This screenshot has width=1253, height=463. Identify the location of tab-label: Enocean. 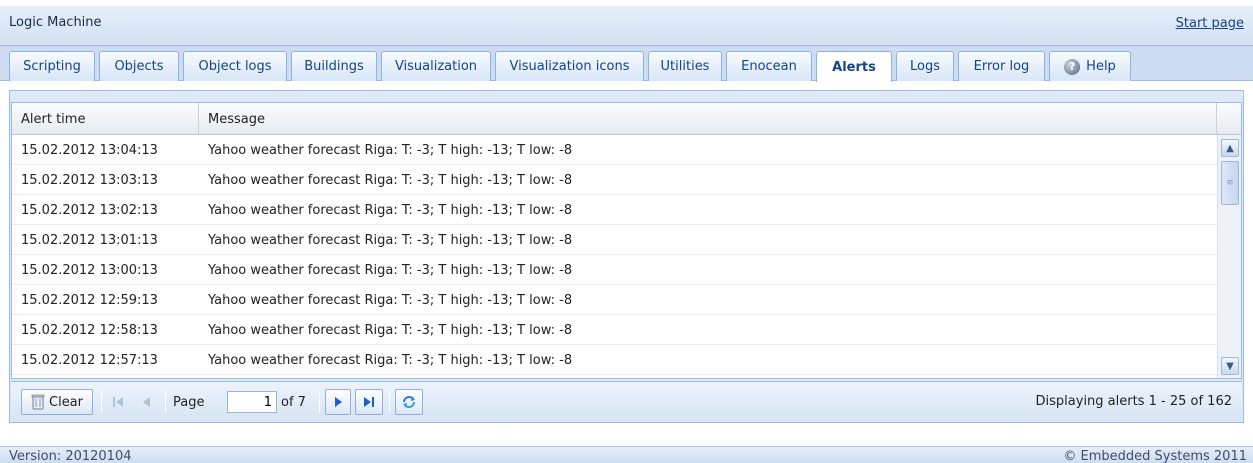
(769, 66).